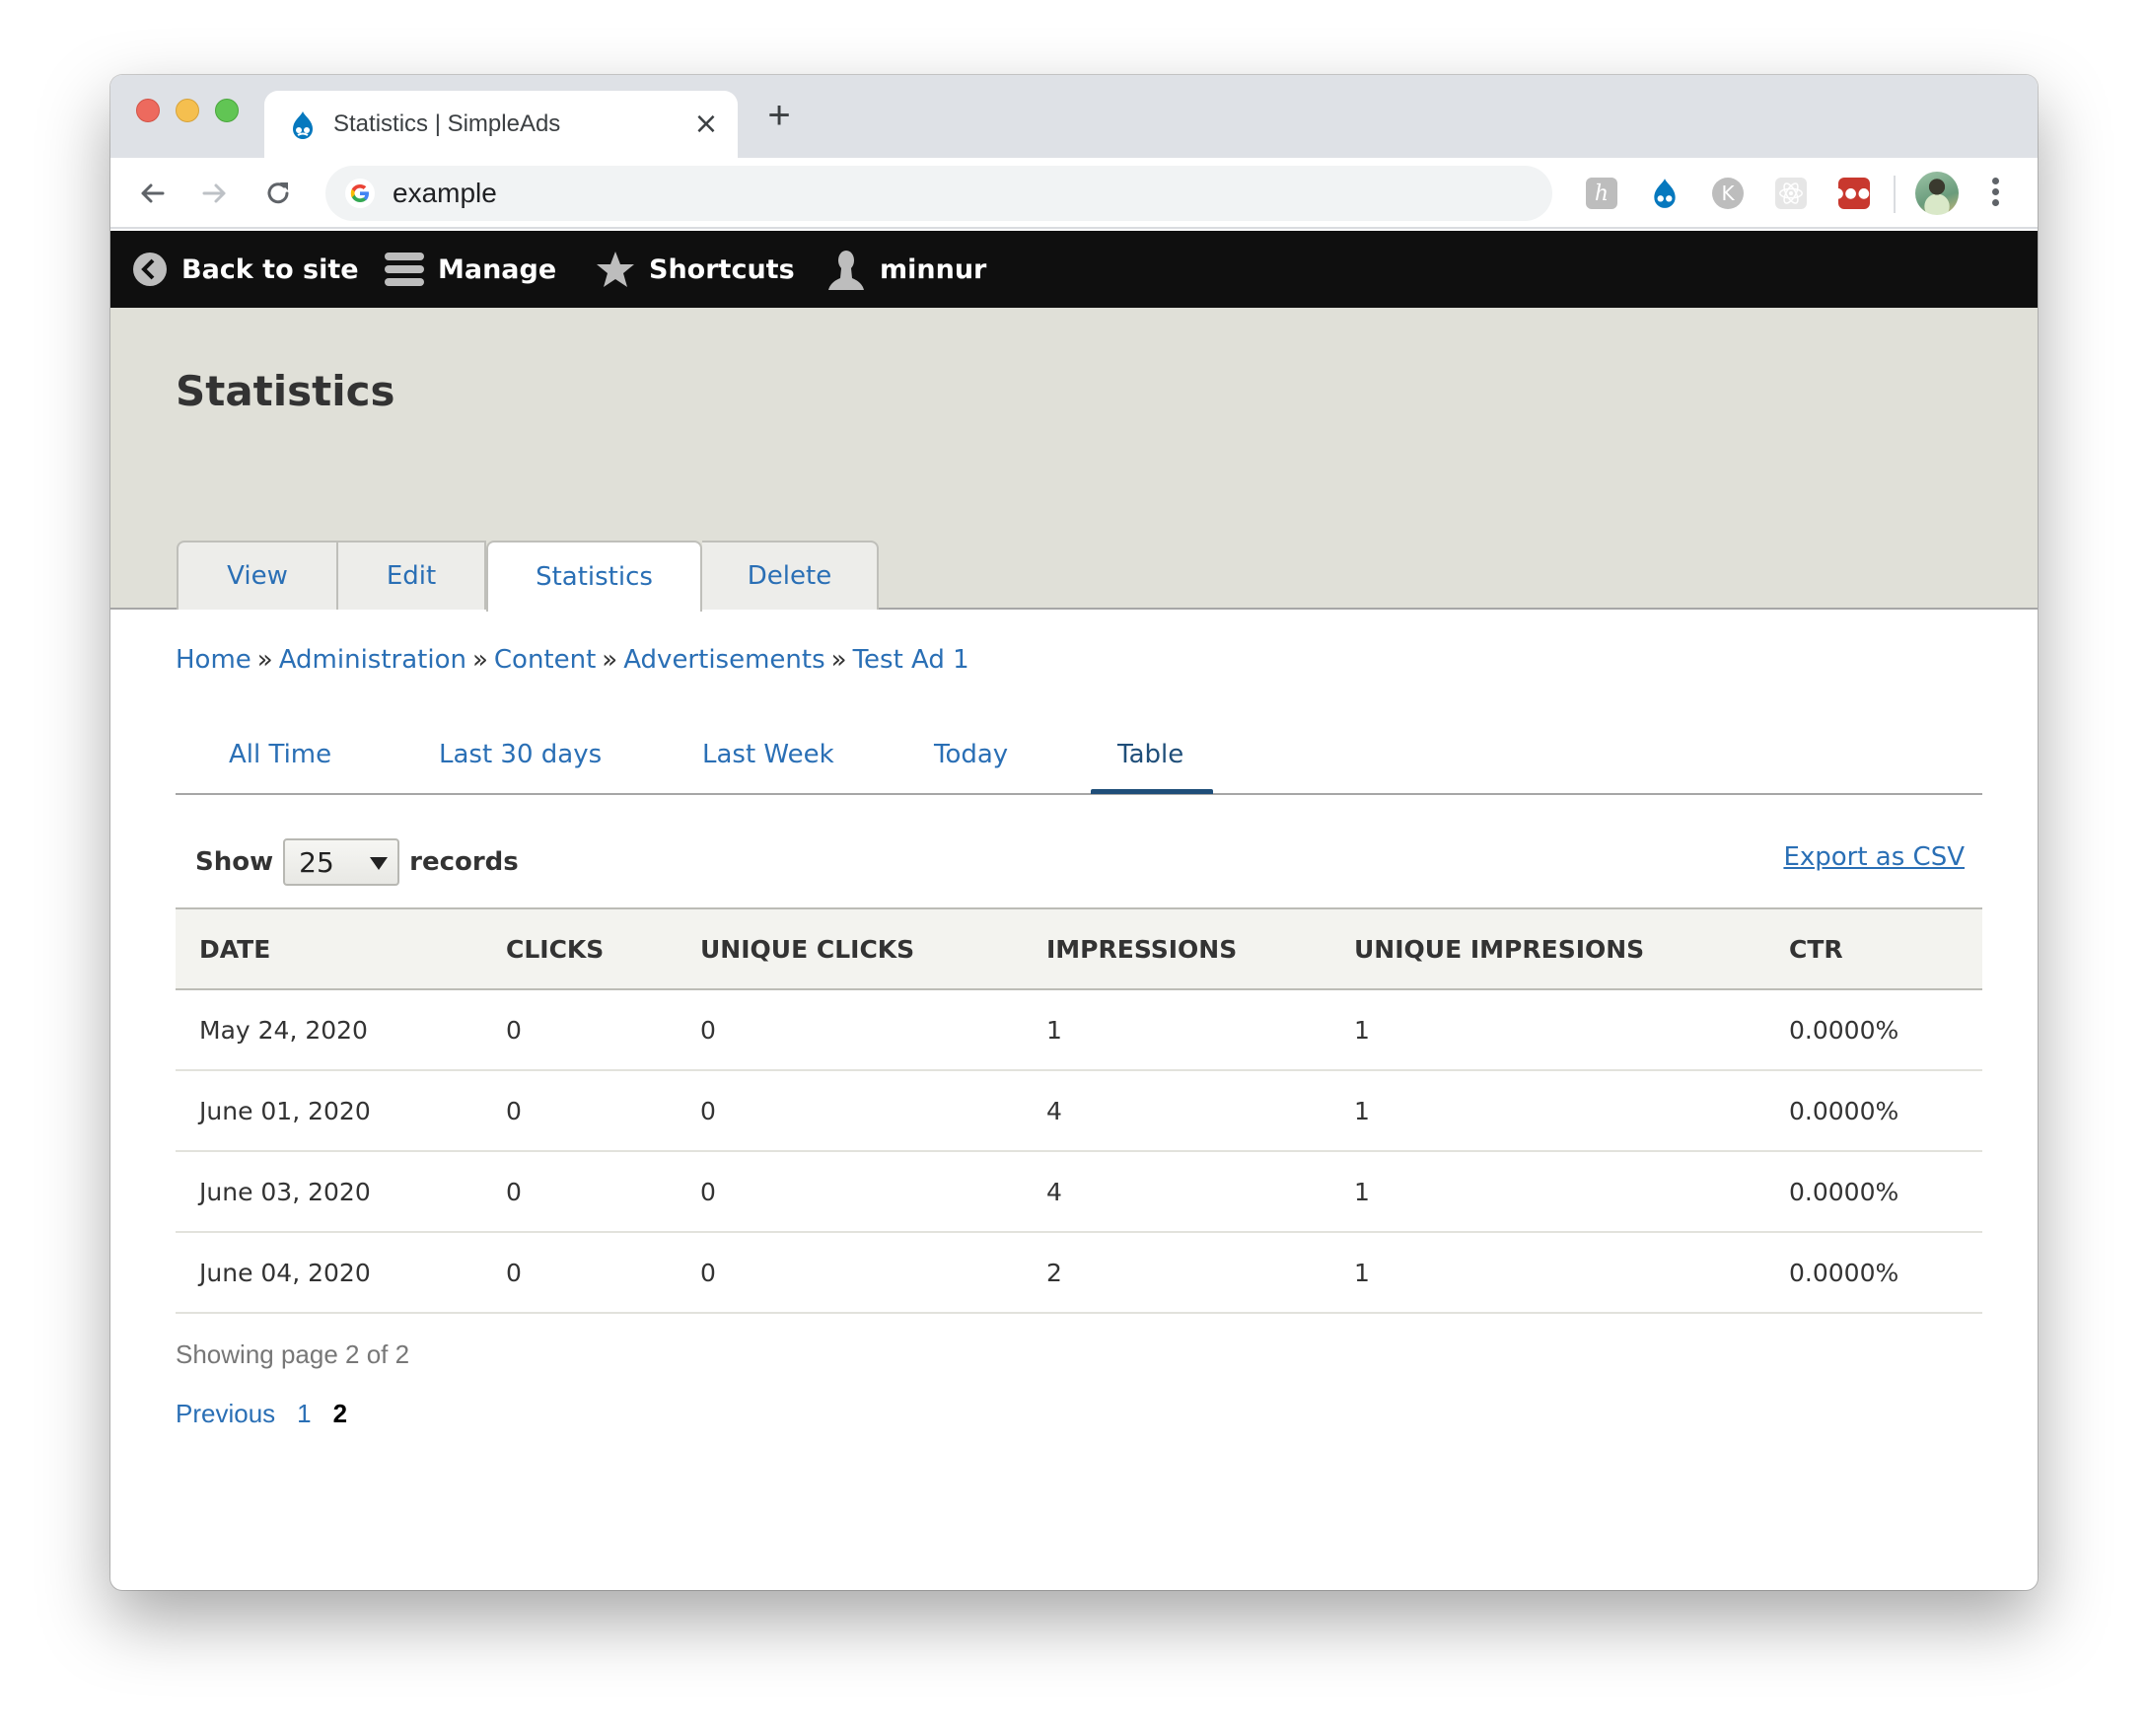 The image size is (2148, 1736). I want to click on table-row: June 04, 2020 0 0 2 1 0.0000%, so click(1079, 1273).